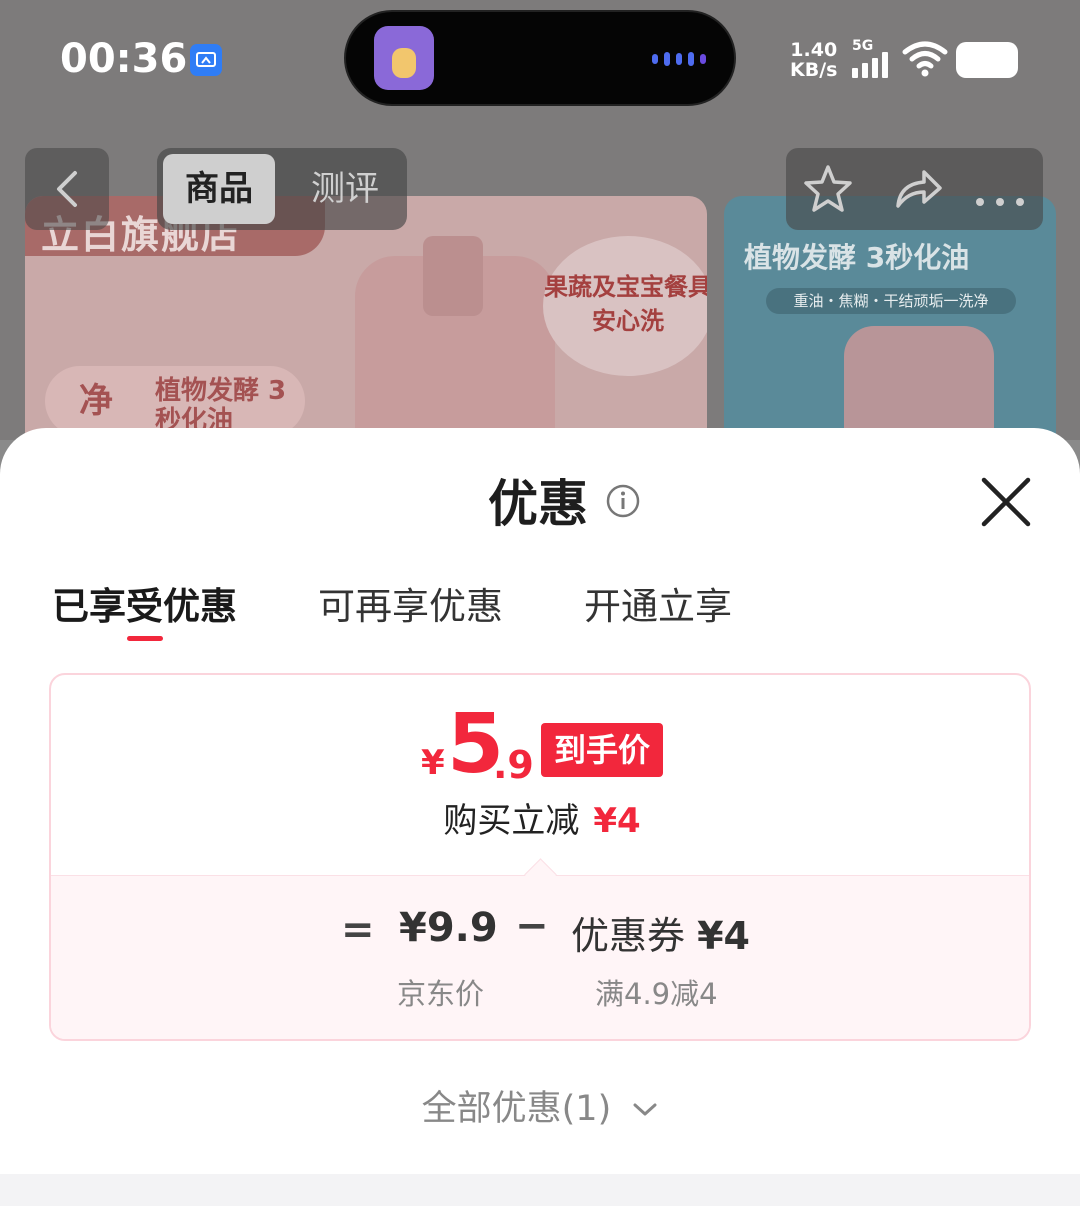 This screenshot has height=1206, width=1080. What do you see at coordinates (358, 930) in the screenshot?
I see `equals-sign: =` at bounding box center [358, 930].